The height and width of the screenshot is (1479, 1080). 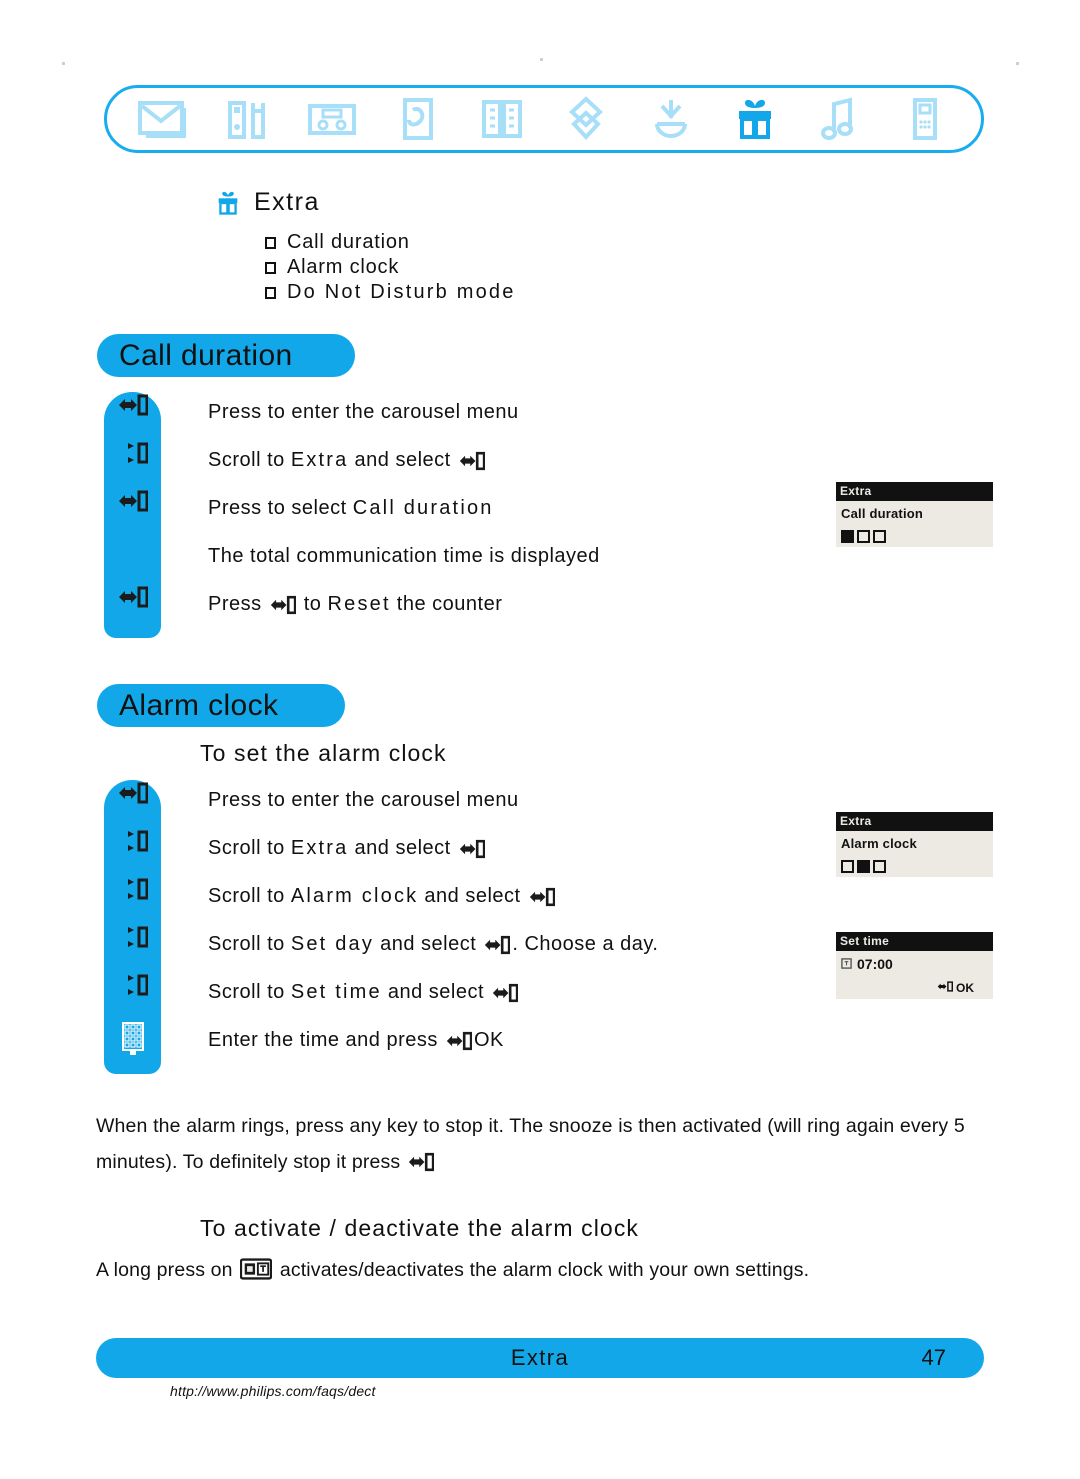 I want to click on lcd-time-value: 07:00, so click(x=875, y=964).